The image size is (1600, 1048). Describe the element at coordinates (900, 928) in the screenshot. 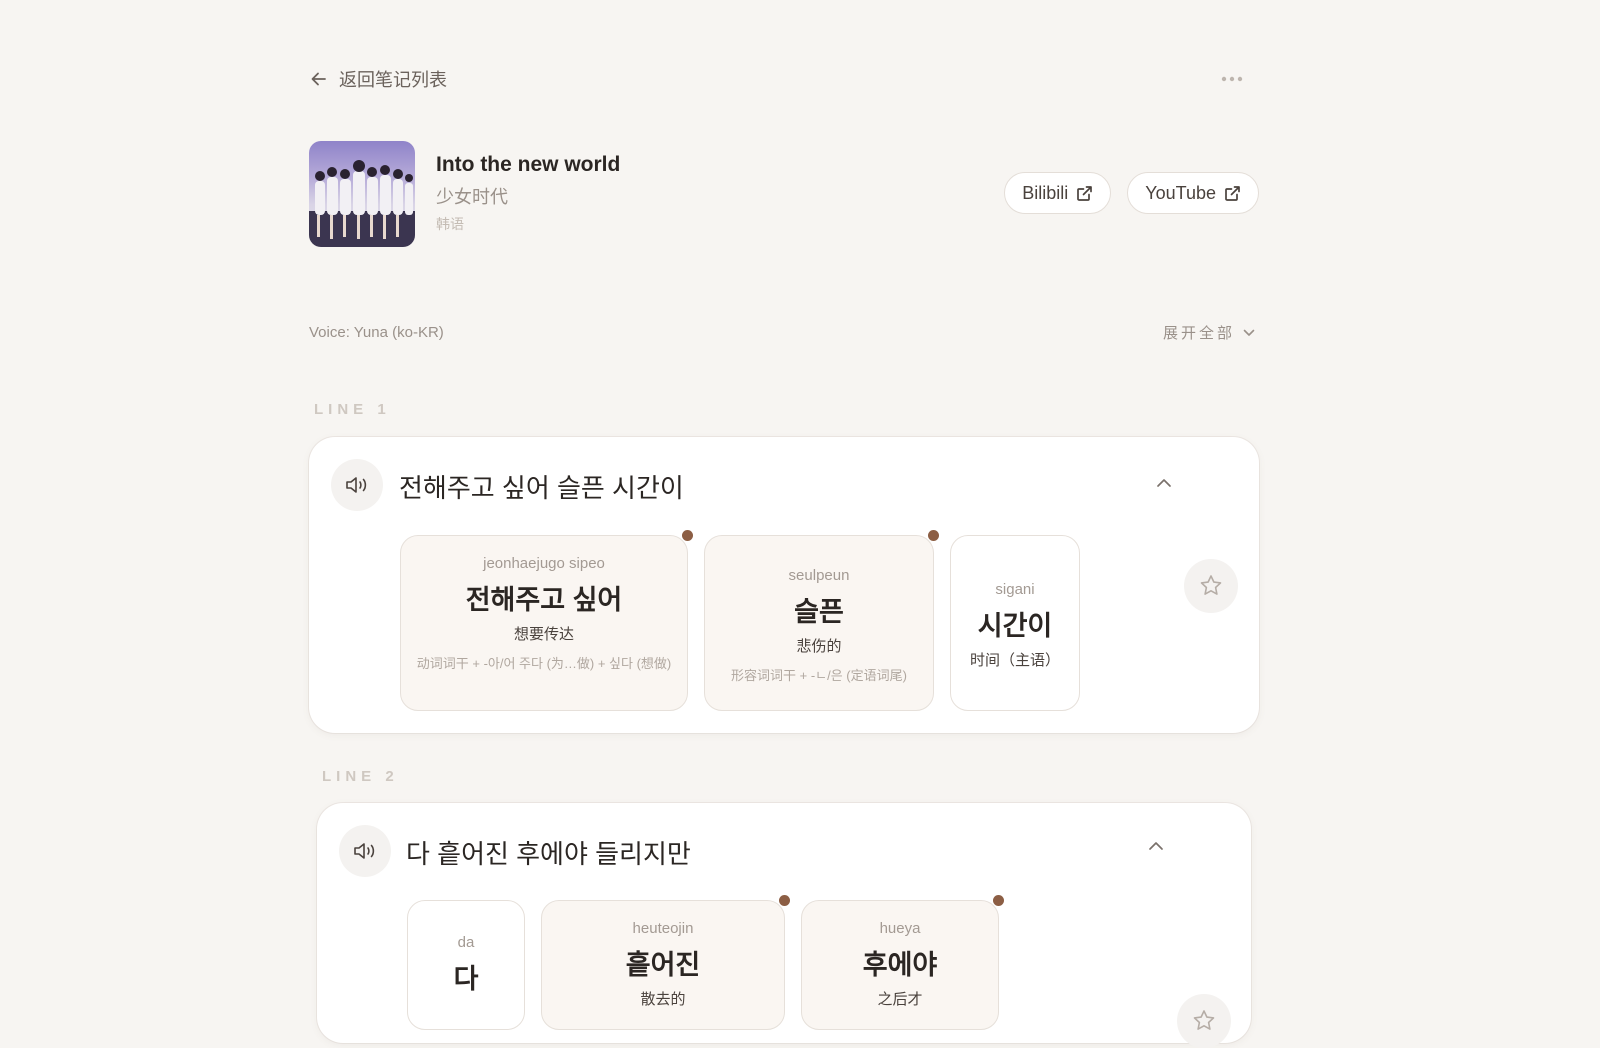

I see `word-romanization: hueya` at that location.